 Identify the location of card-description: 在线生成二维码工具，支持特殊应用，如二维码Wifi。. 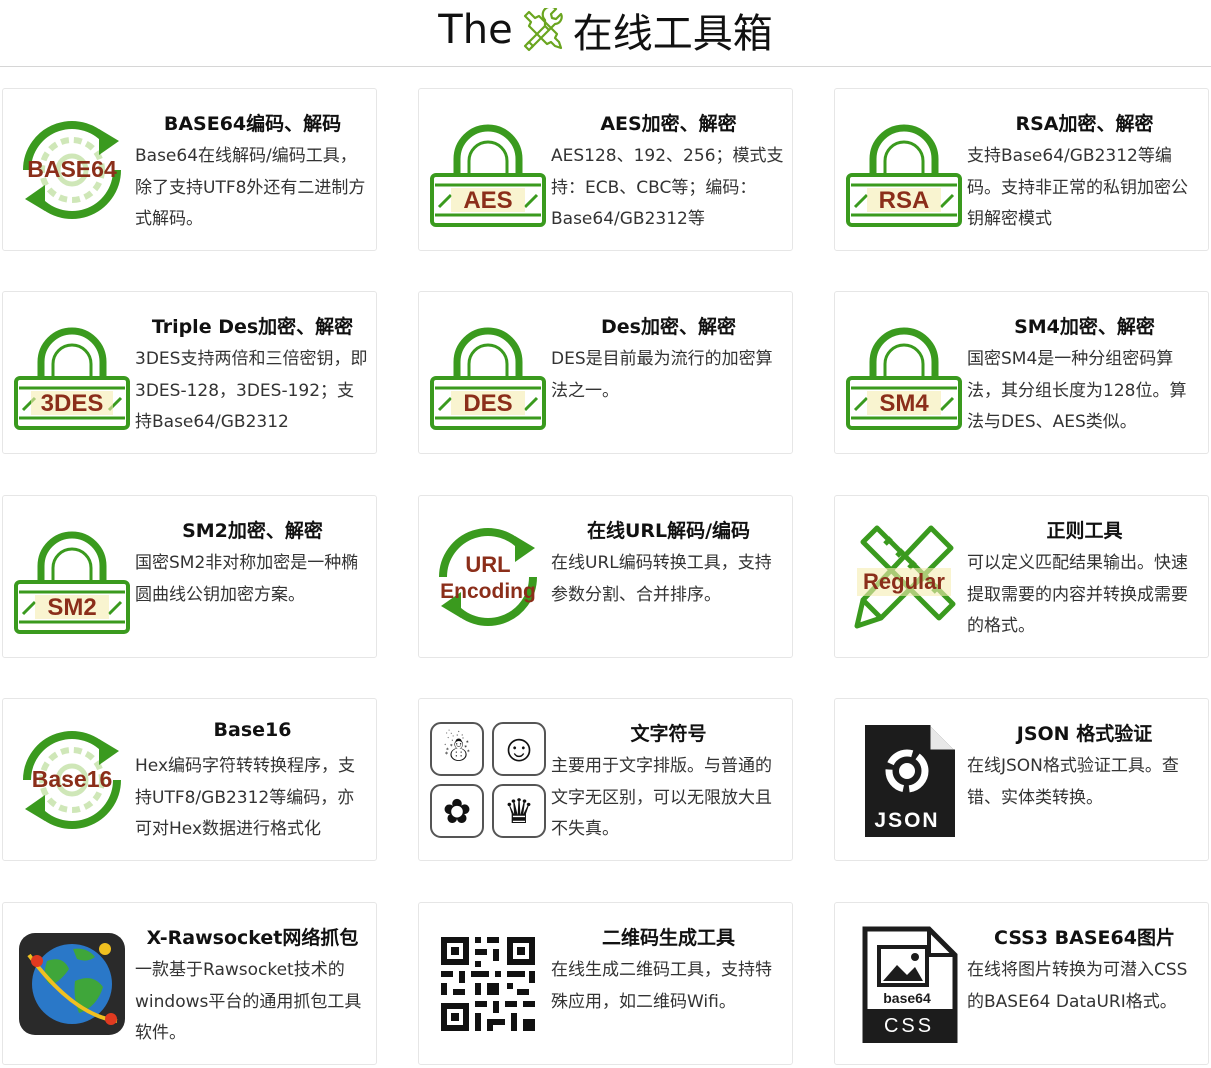
(661, 986).